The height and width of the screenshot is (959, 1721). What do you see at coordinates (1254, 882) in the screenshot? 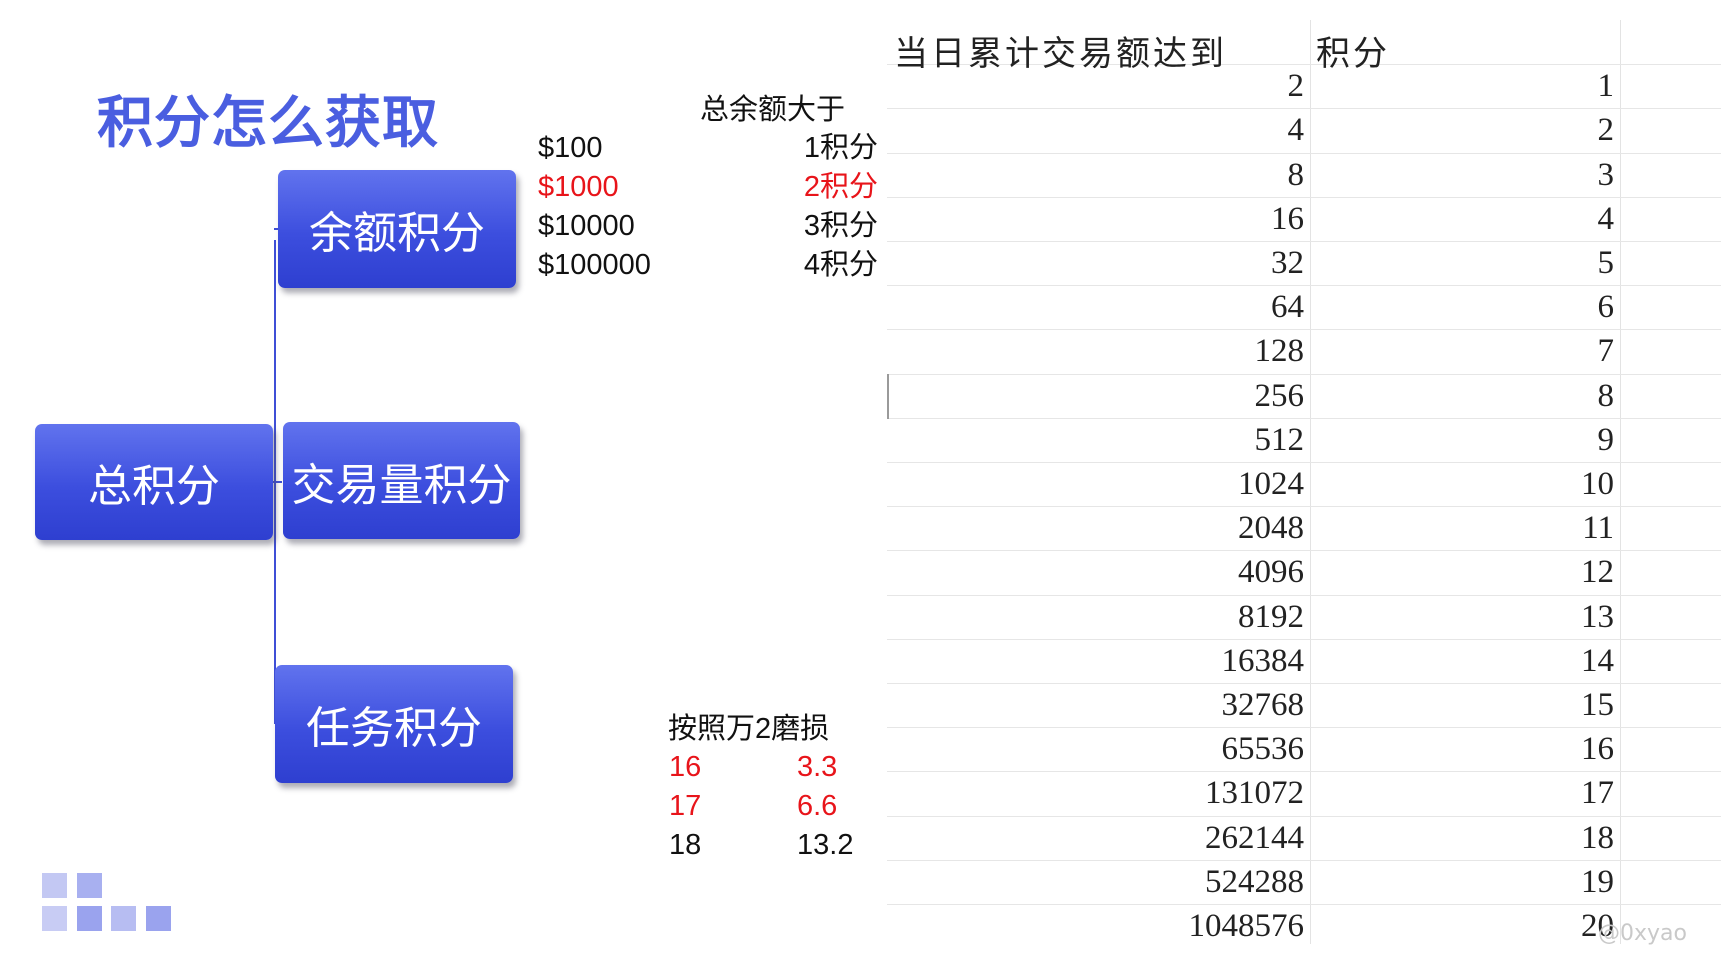
I see `table-cell-volume: 524288` at bounding box center [1254, 882].